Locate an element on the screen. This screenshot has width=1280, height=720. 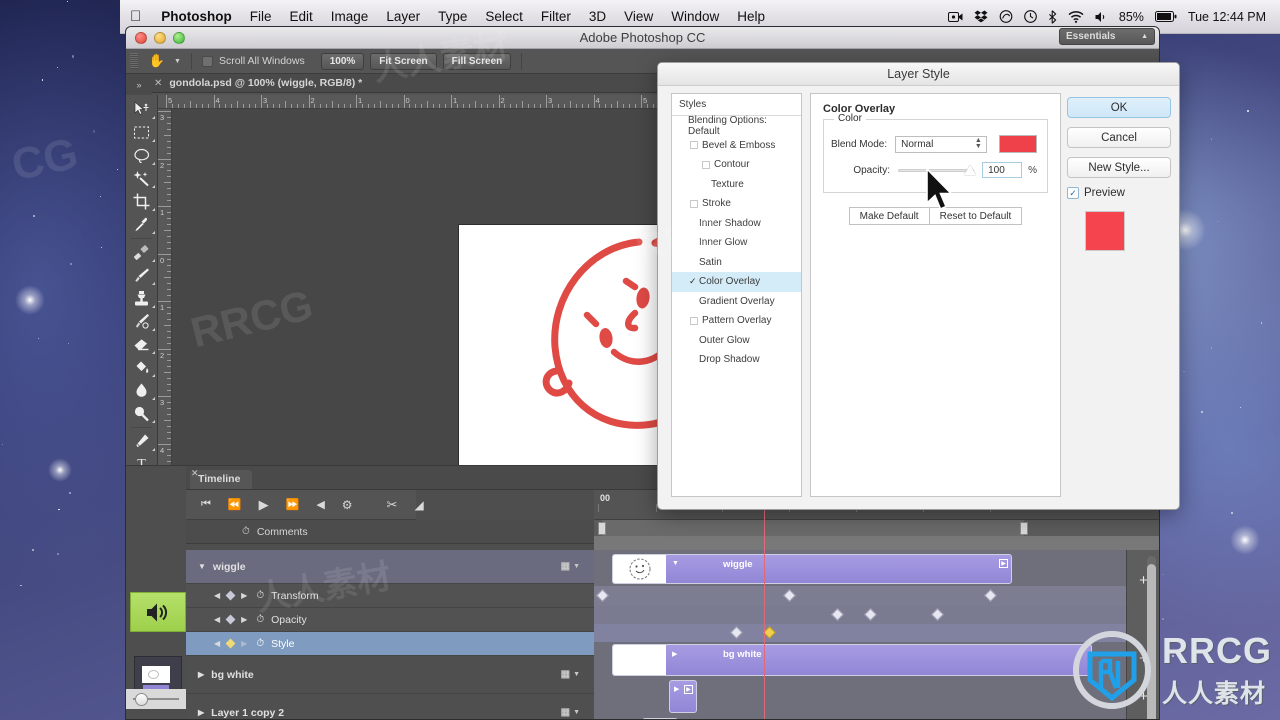
clone-stamp-tool is located at coordinates (141, 298).